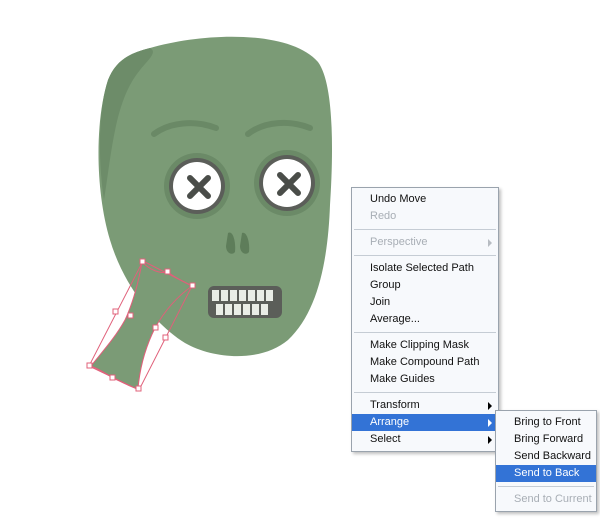  What do you see at coordinates (425, 216) in the screenshot?
I see `menu-item-redo: Redo` at bounding box center [425, 216].